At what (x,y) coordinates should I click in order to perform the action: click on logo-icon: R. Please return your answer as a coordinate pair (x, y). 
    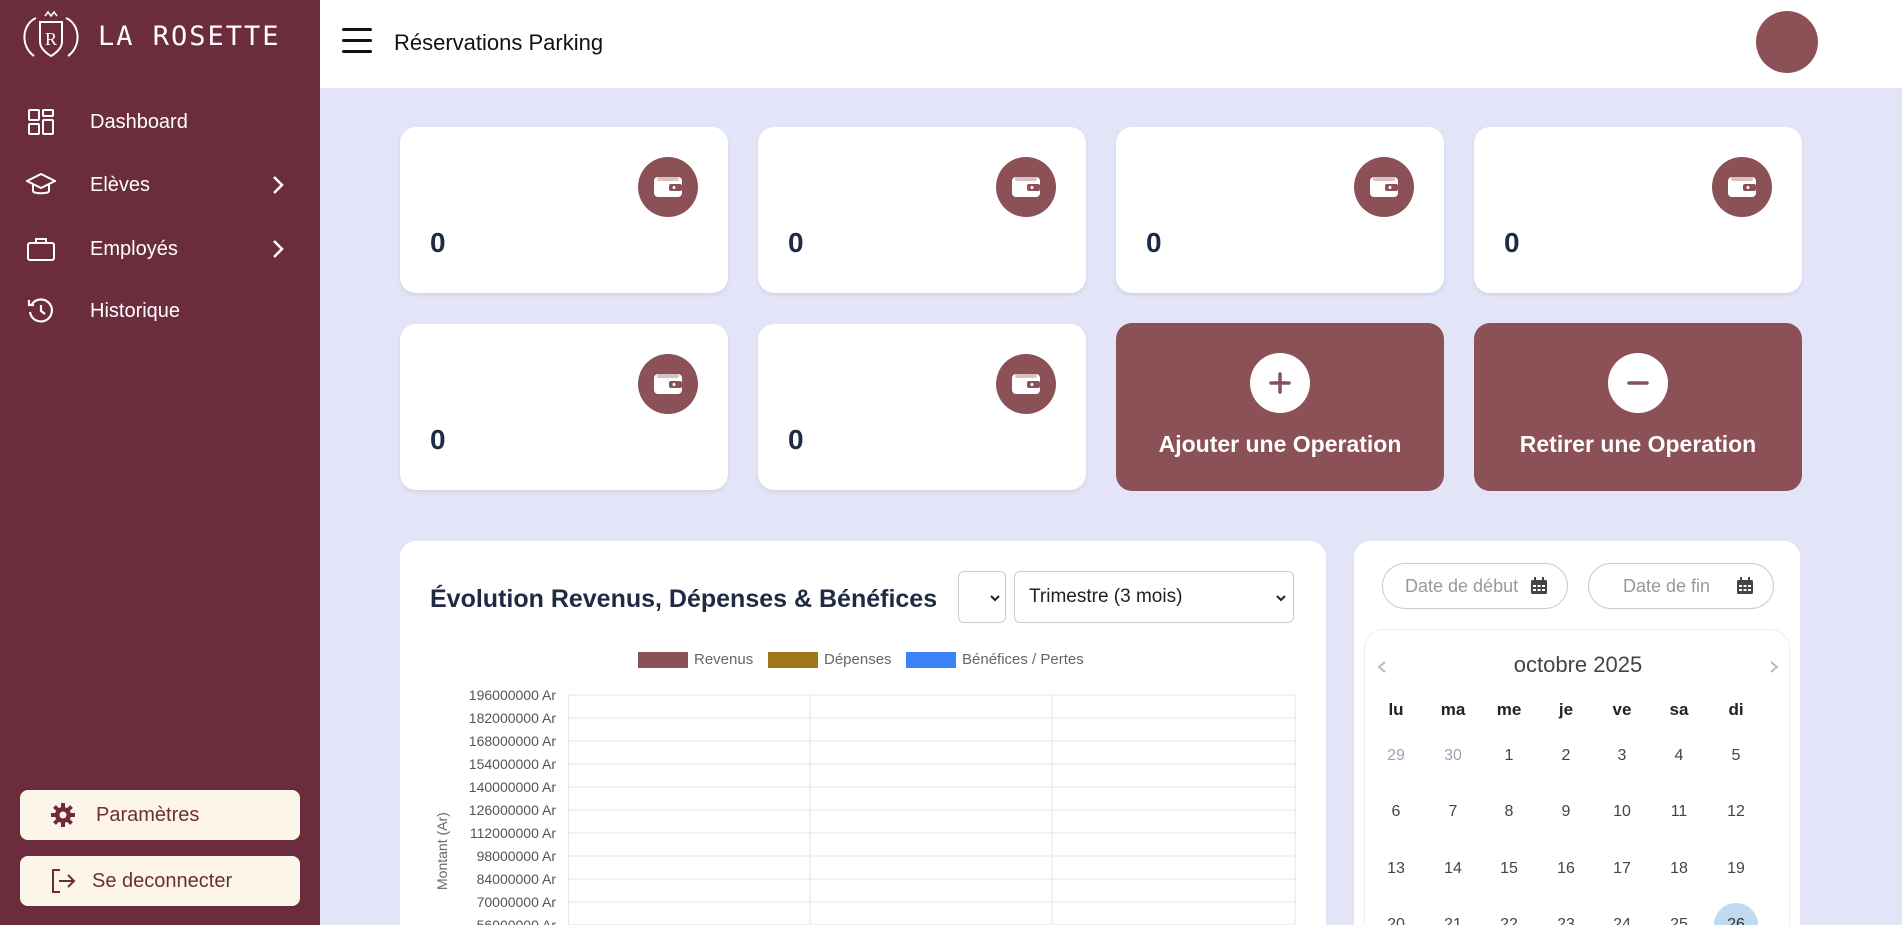
    Looking at the image, I should click on (51, 34).